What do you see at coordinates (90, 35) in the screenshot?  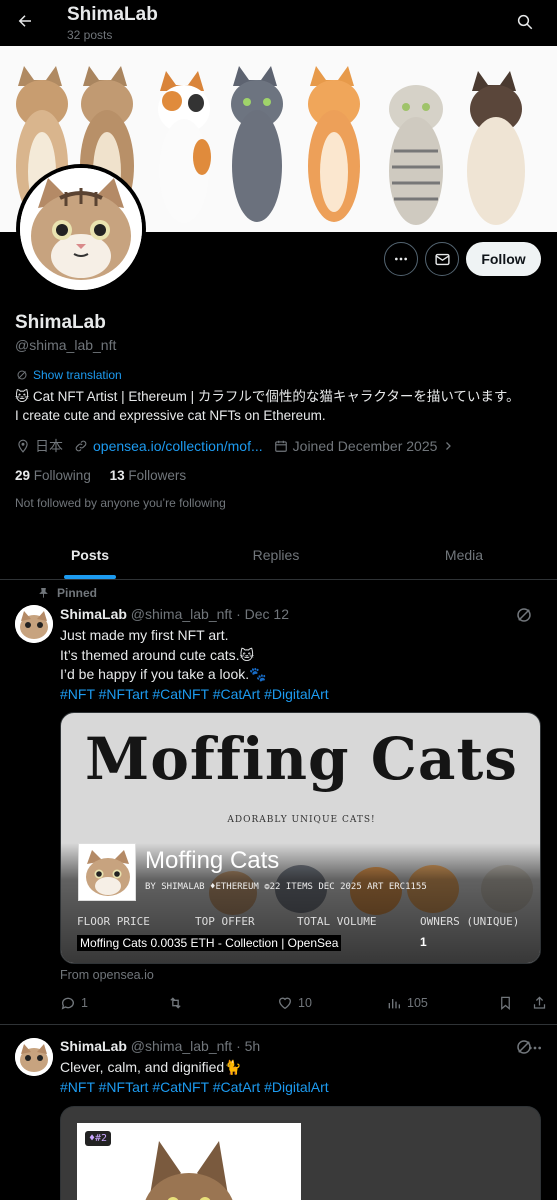 I see `header-post-count: 32 posts` at bounding box center [90, 35].